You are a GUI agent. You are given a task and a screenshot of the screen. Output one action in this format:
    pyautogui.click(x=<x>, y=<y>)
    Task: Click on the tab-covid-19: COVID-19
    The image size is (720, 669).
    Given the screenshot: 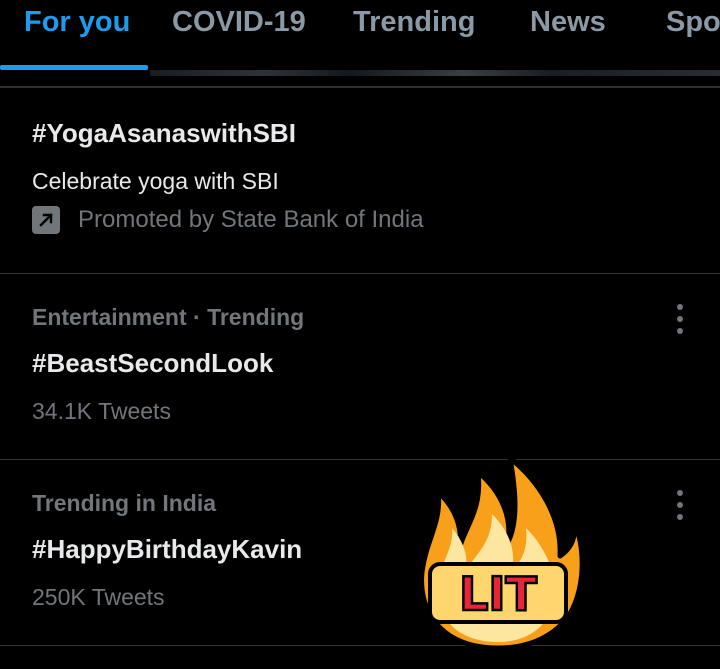 What is the action you would take?
    pyautogui.click(x=239, y=22)
    